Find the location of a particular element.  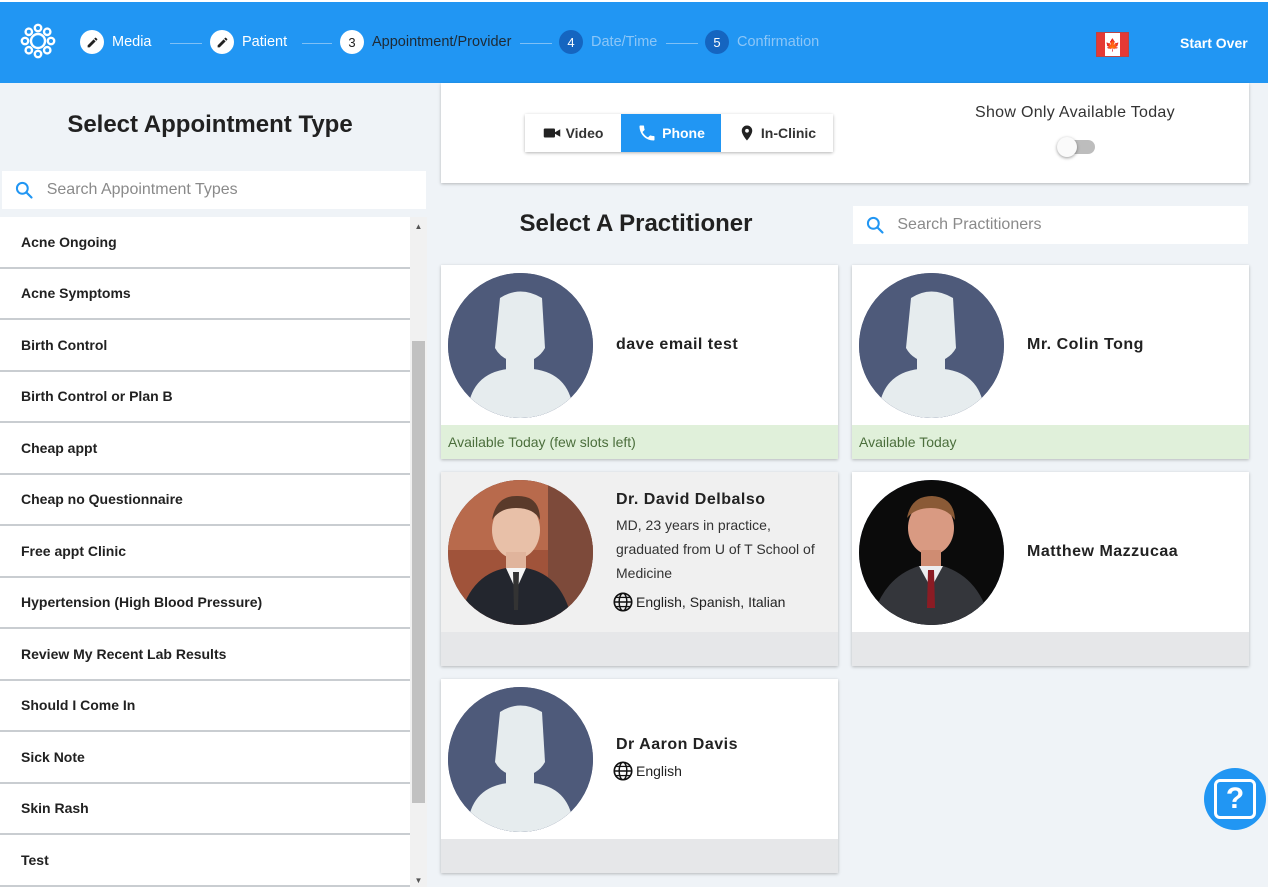

phone-mode-button: Phone is located at coordinates (671, 133).